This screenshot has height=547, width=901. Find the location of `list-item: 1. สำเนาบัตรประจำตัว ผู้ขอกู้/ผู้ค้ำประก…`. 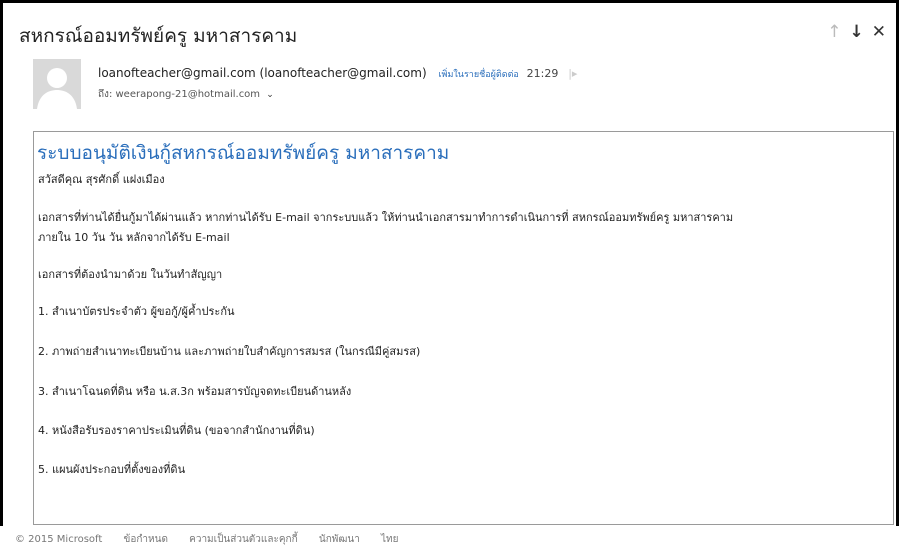

list-item: 1. สำเนาบัตรประจำตัว ผู้ขอกู้/ผู้ค้ำประก… is located at coordinates (136, 311).